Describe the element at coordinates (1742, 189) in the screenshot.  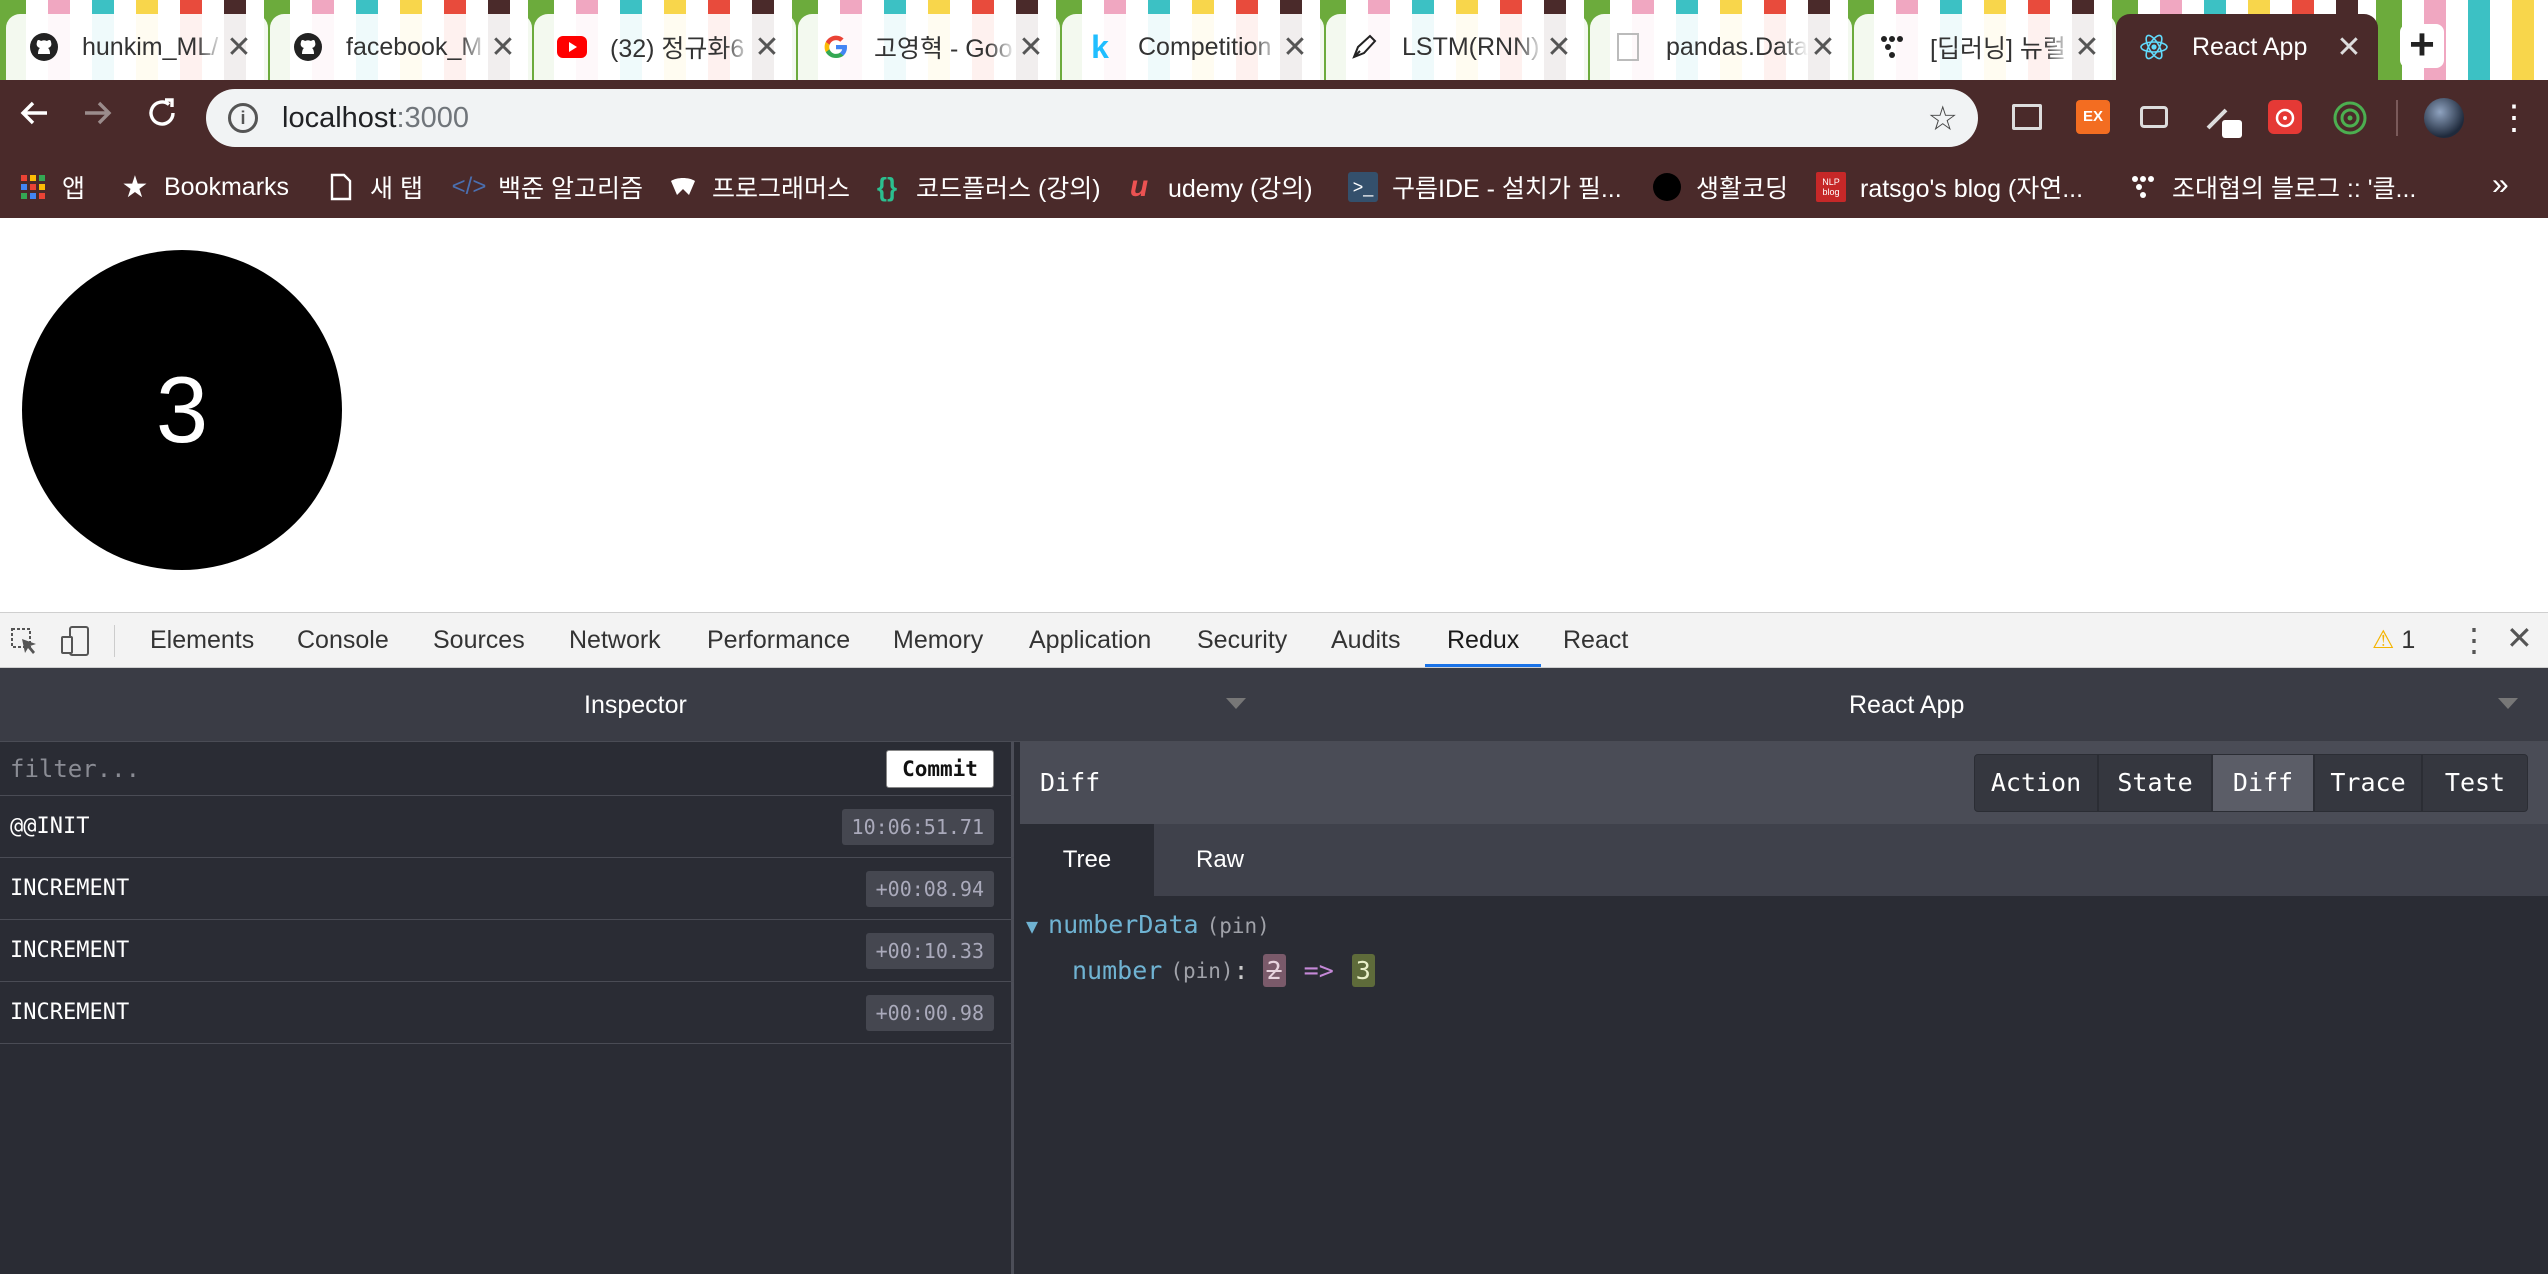
I see `bookmark-label: 생활코딩` at that location.